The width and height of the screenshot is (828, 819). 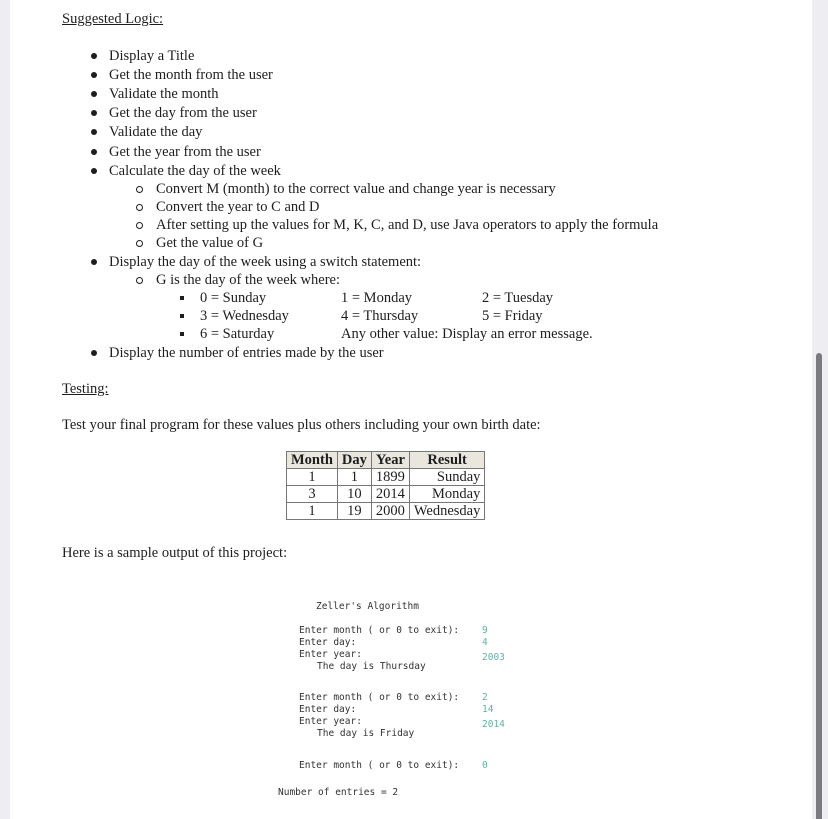 I want to click on cell: Monday, so click(x=447, y=494).